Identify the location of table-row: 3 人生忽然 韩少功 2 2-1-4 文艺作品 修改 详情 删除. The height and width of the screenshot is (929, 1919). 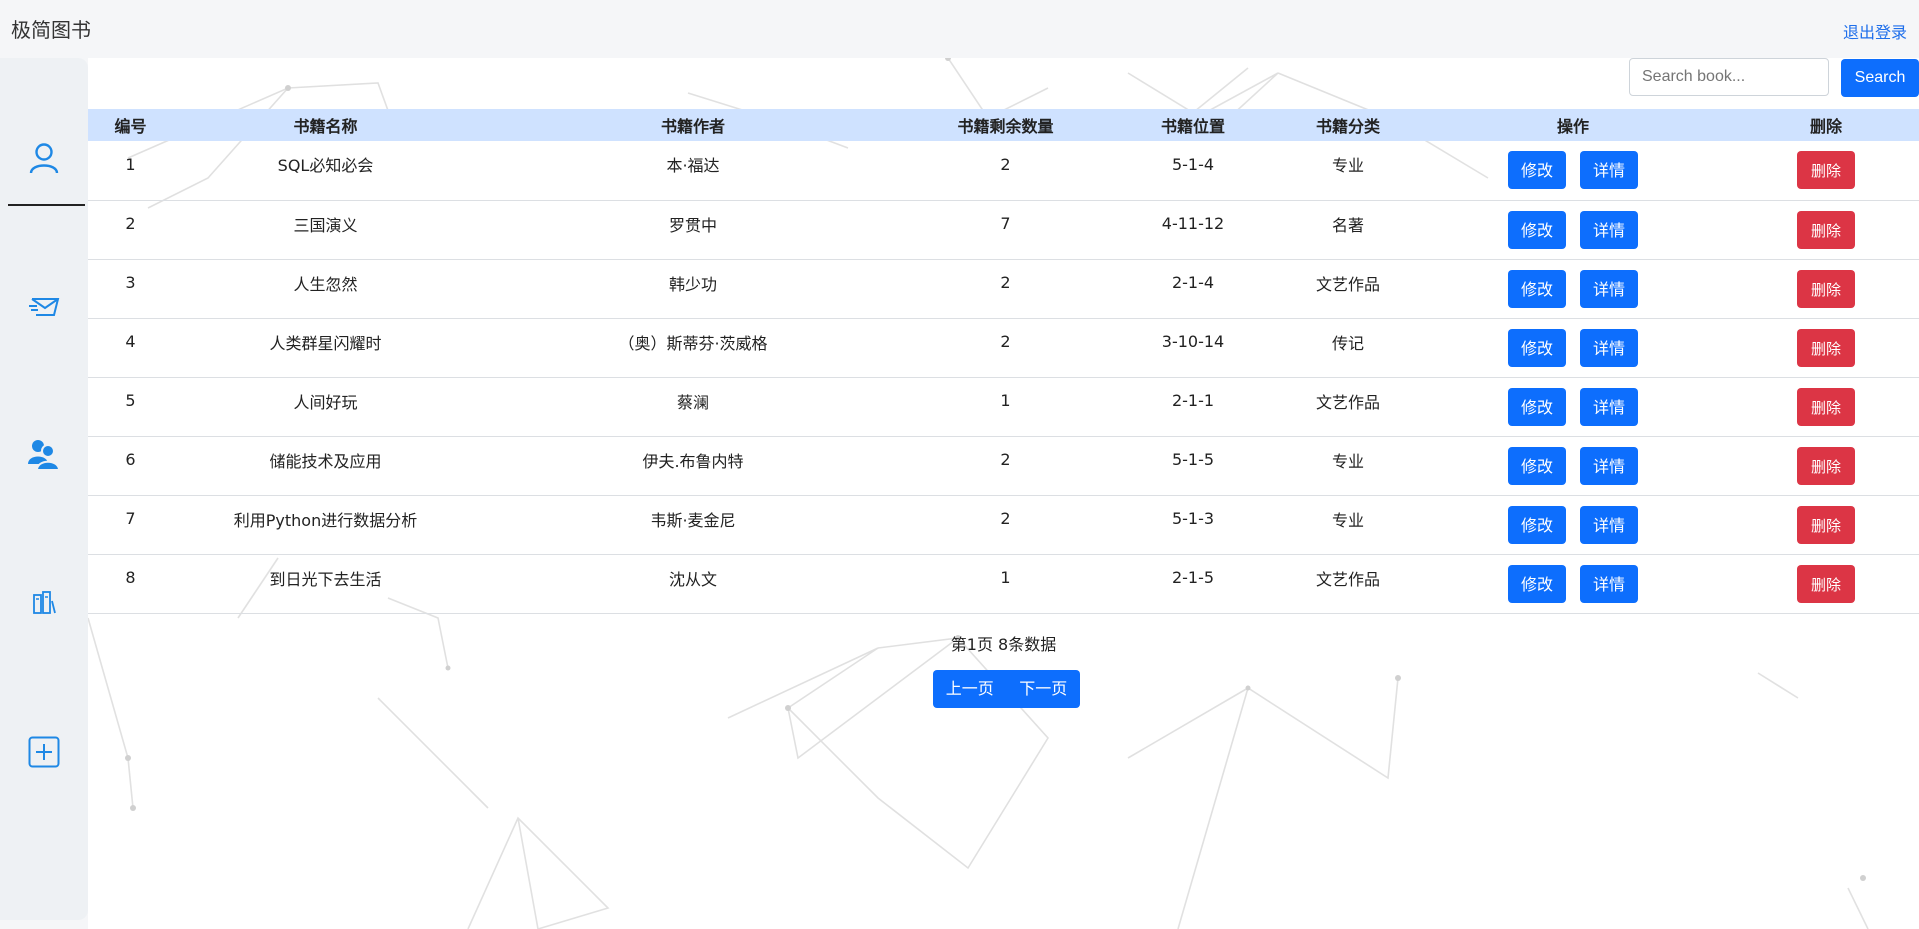
(1003, 288).